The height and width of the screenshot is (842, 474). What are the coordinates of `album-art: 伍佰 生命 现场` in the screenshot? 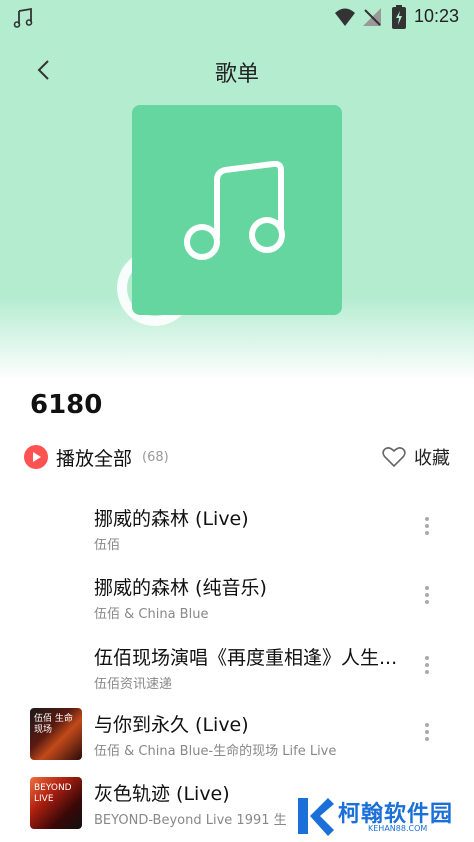 It's located at (56, 734).